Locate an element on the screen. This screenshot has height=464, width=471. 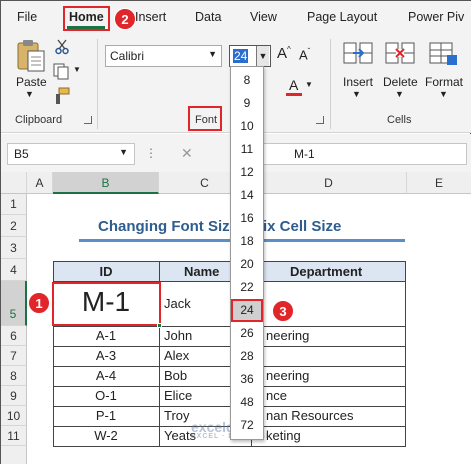
font-size-option-36: 36 is located at coordinates (247, 379).